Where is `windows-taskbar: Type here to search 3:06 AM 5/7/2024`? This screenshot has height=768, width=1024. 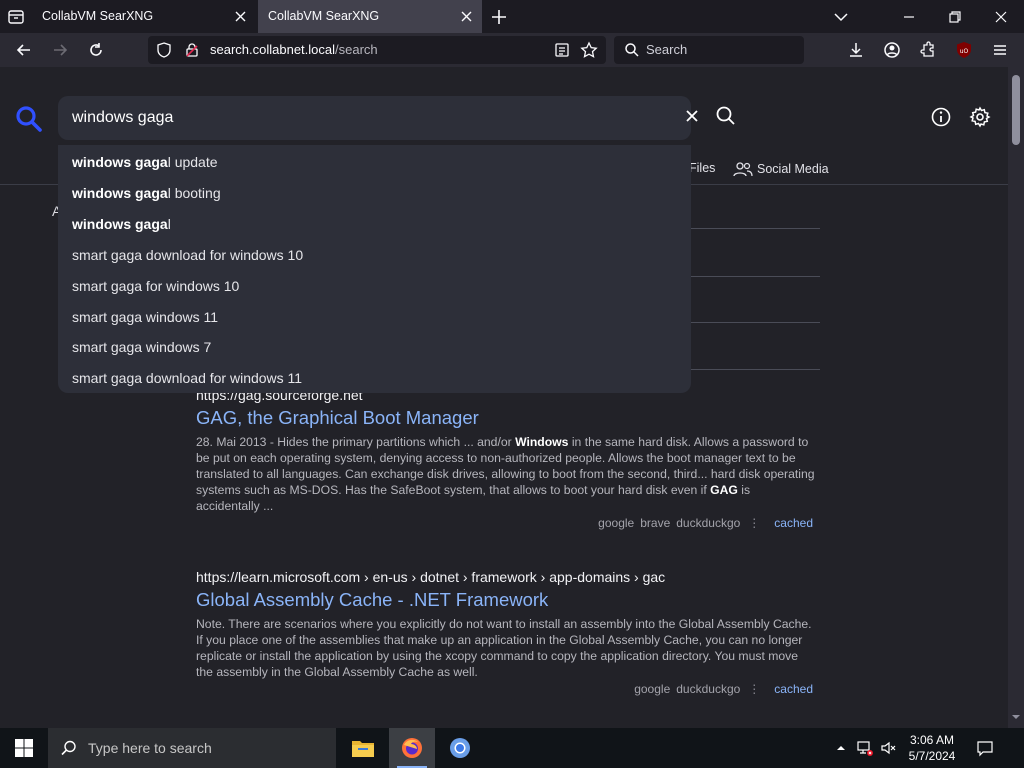 windows-taskbar: Type here to search 3:06 AM 5/7/2024 is located at coordinates (512, 748).